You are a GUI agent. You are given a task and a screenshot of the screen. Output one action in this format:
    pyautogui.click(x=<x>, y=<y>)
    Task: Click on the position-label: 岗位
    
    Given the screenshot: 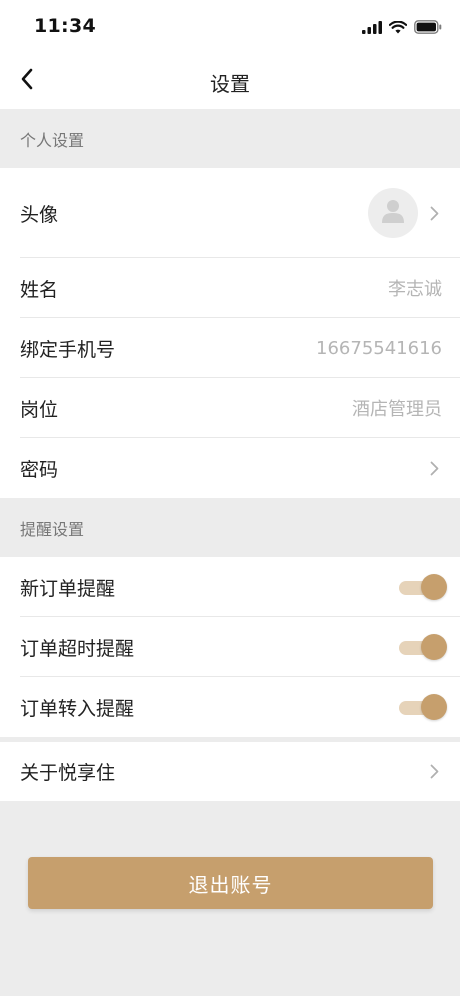 What is the action you would take?
    pyautogui.click(x=39, y=409)
    